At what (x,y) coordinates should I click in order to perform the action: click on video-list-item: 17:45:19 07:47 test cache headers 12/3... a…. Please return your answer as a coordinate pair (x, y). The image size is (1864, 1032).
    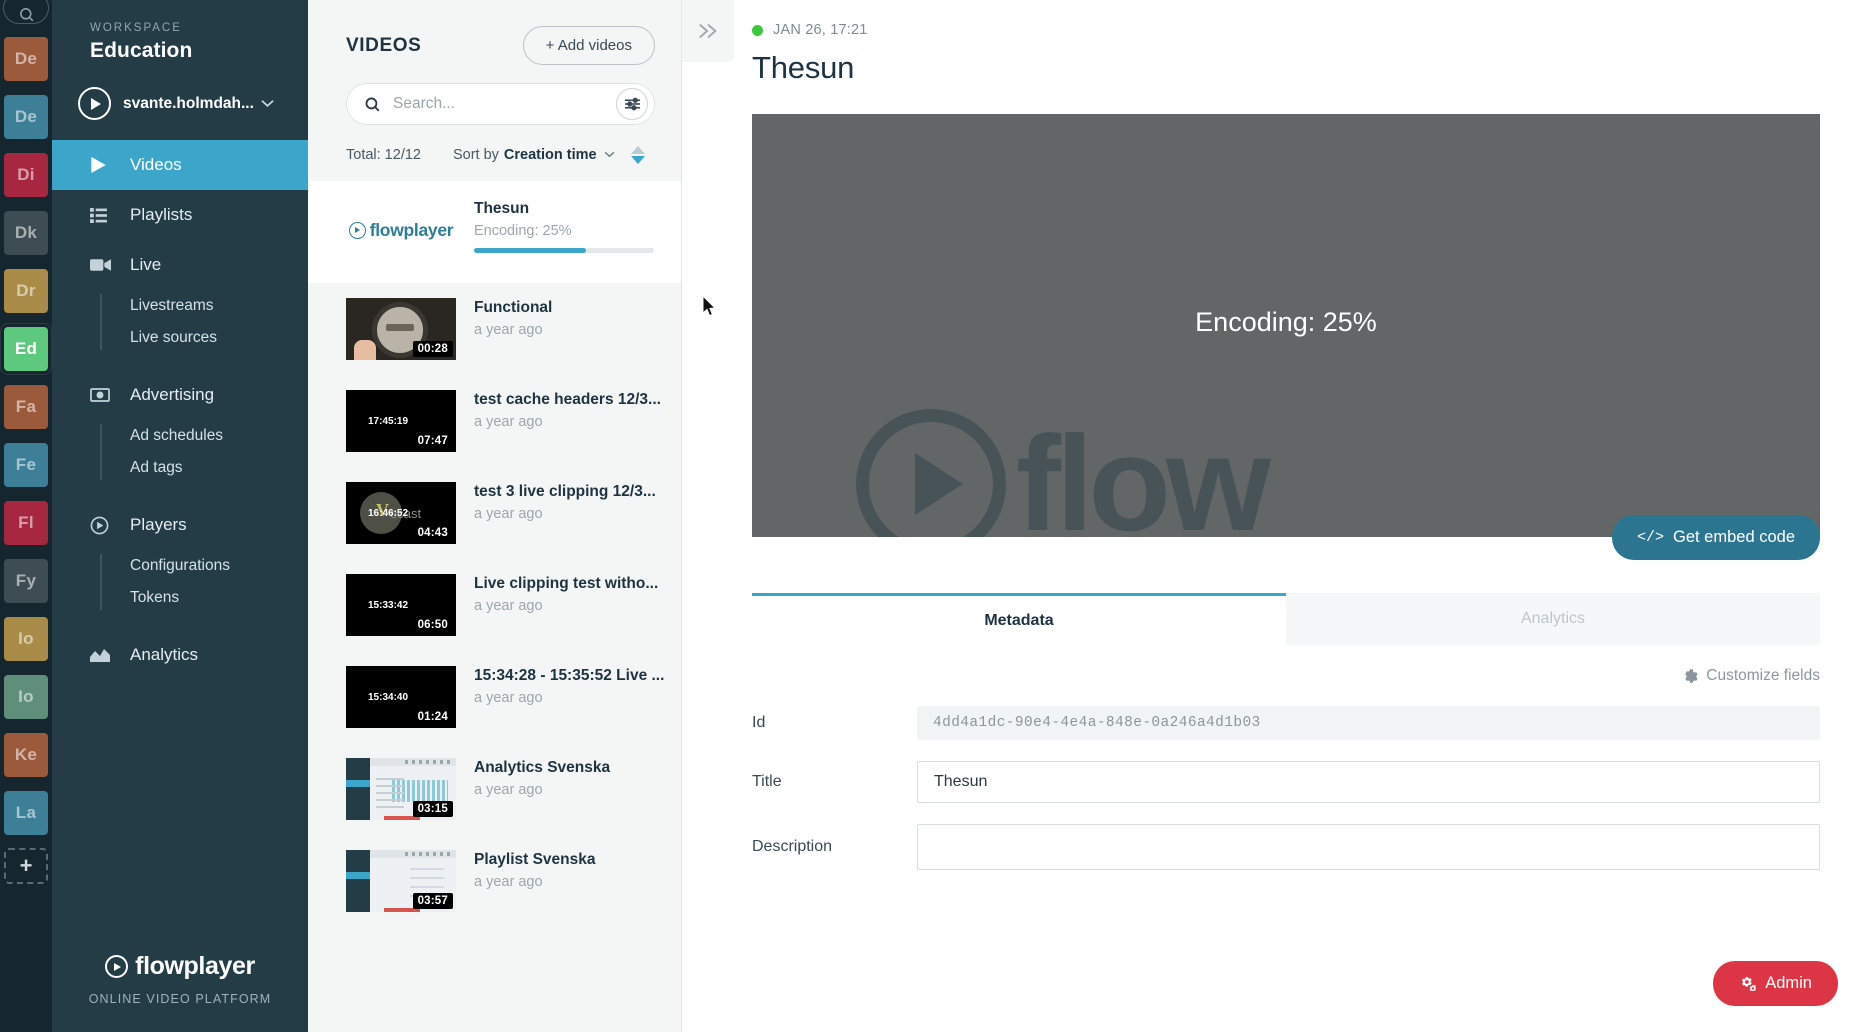
    Looking at the image, I should click on (494, 421).